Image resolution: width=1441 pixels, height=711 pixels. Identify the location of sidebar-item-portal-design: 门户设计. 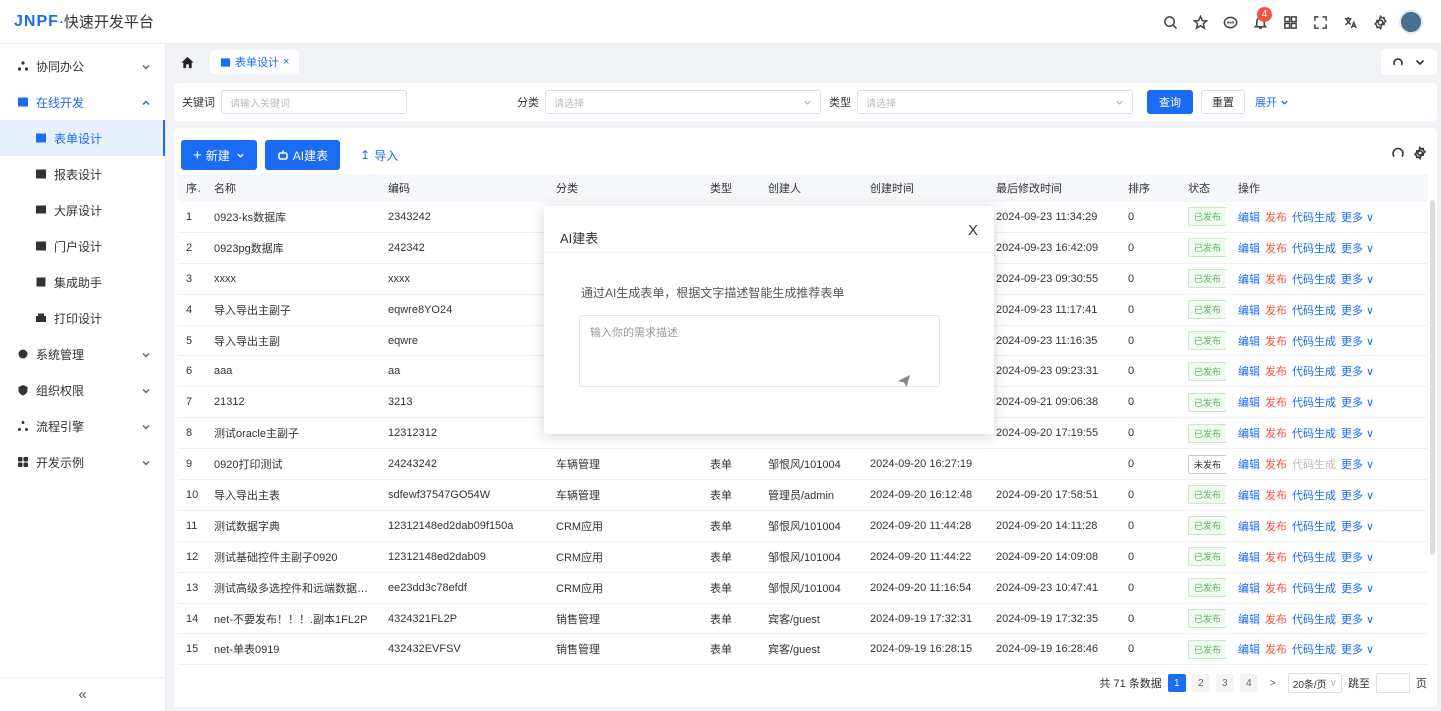
(82, 246).